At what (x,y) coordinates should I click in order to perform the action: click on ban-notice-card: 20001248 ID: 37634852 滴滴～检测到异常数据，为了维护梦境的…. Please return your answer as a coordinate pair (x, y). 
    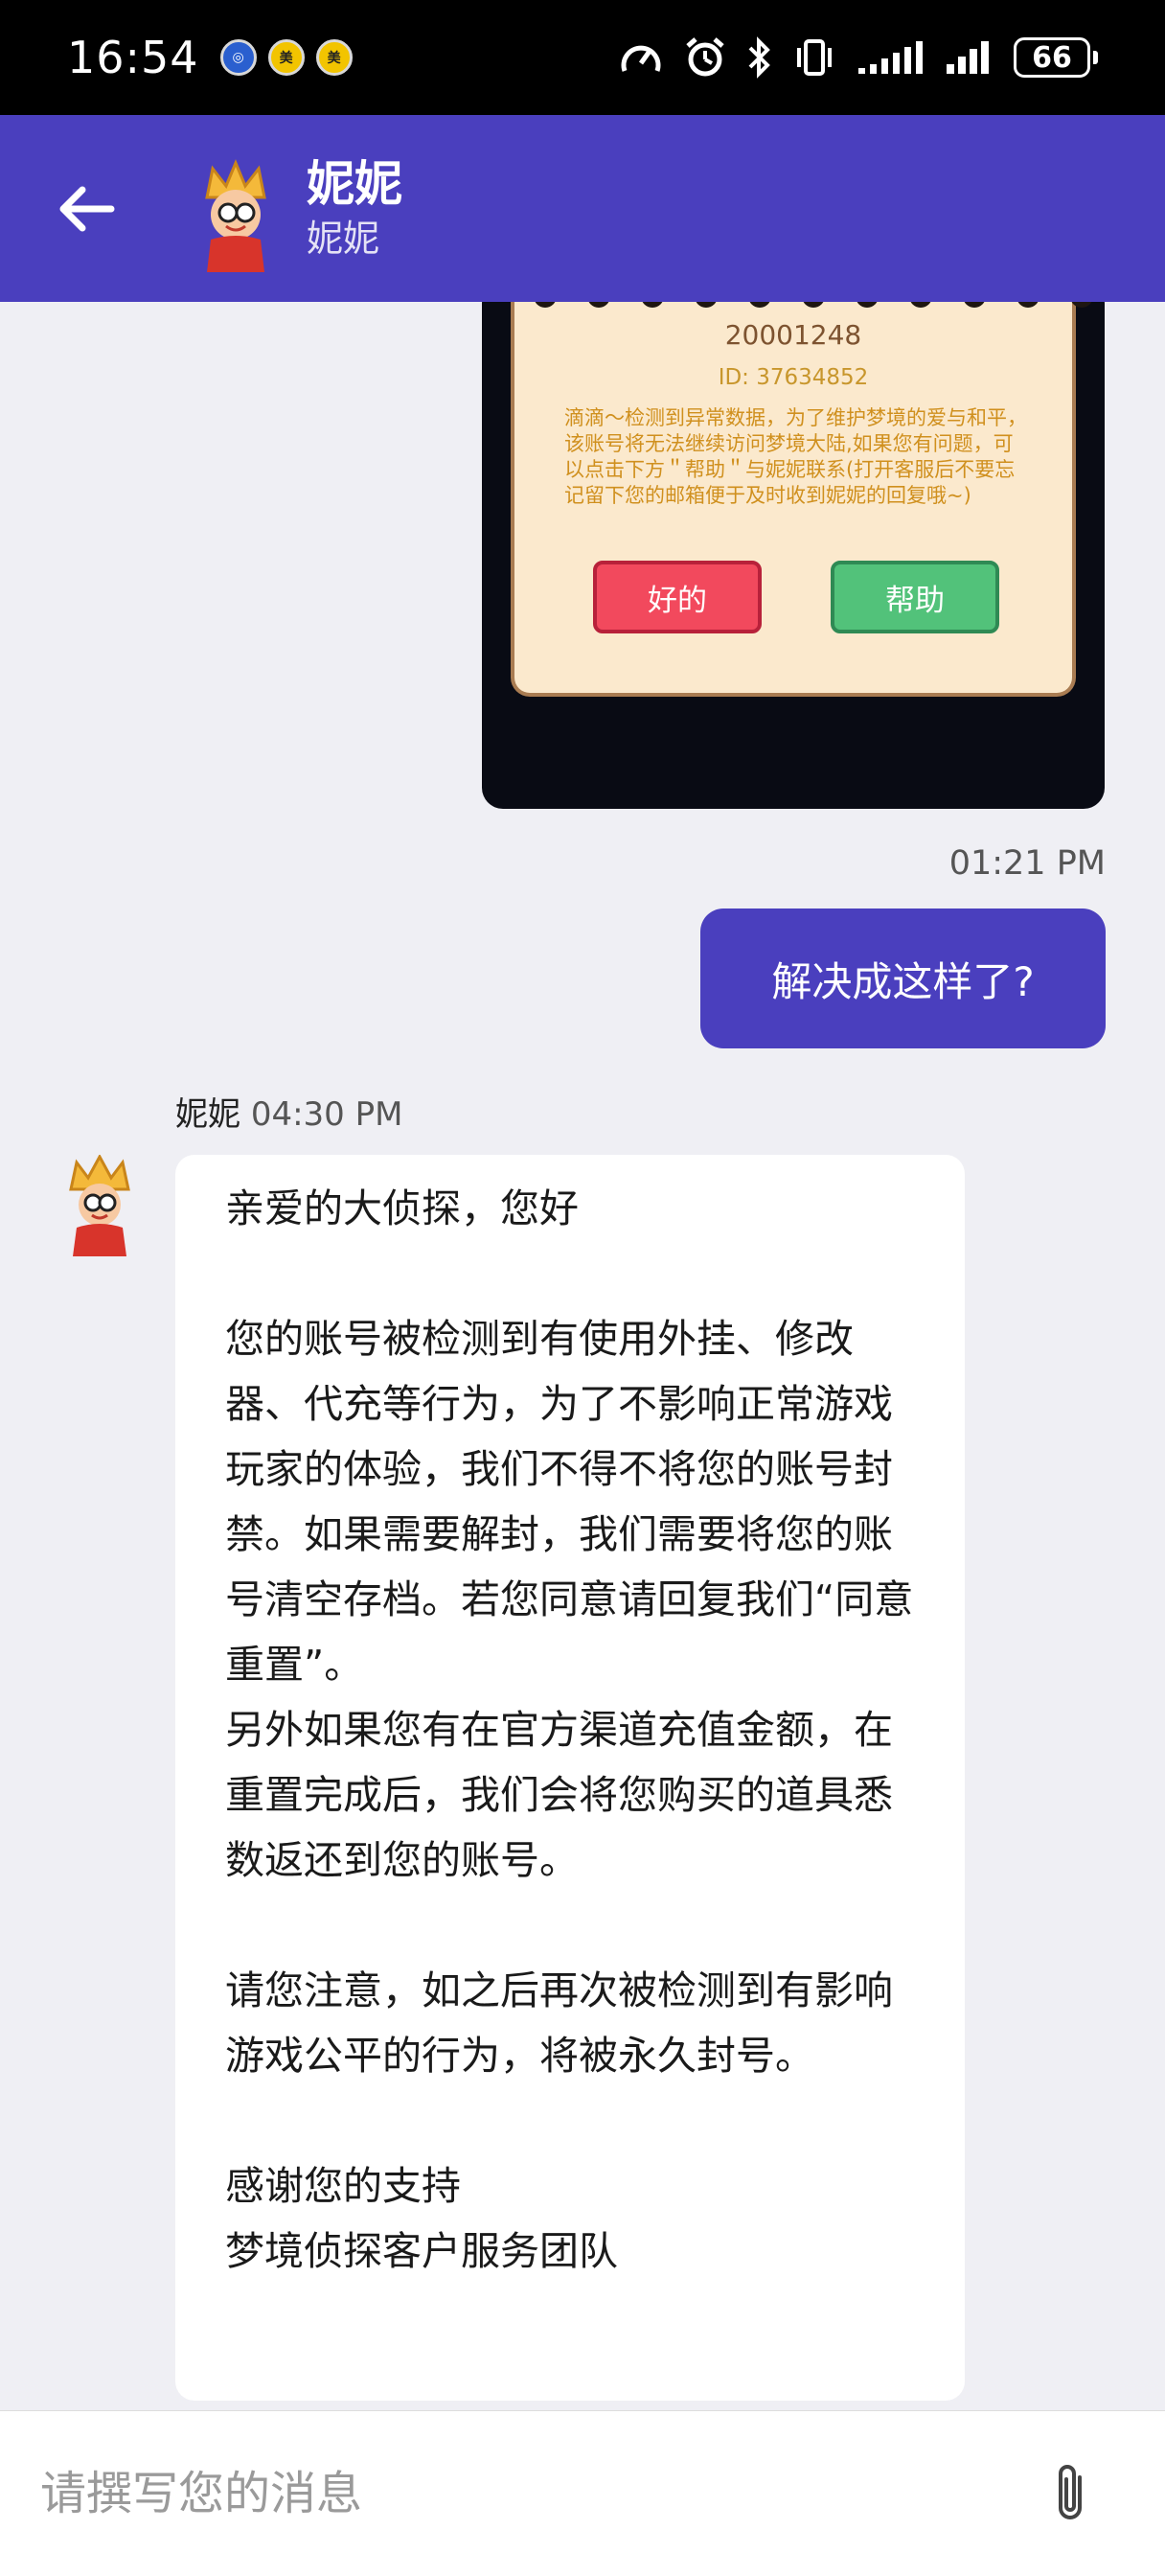
    Looking at the image, I should click on (802, 499).